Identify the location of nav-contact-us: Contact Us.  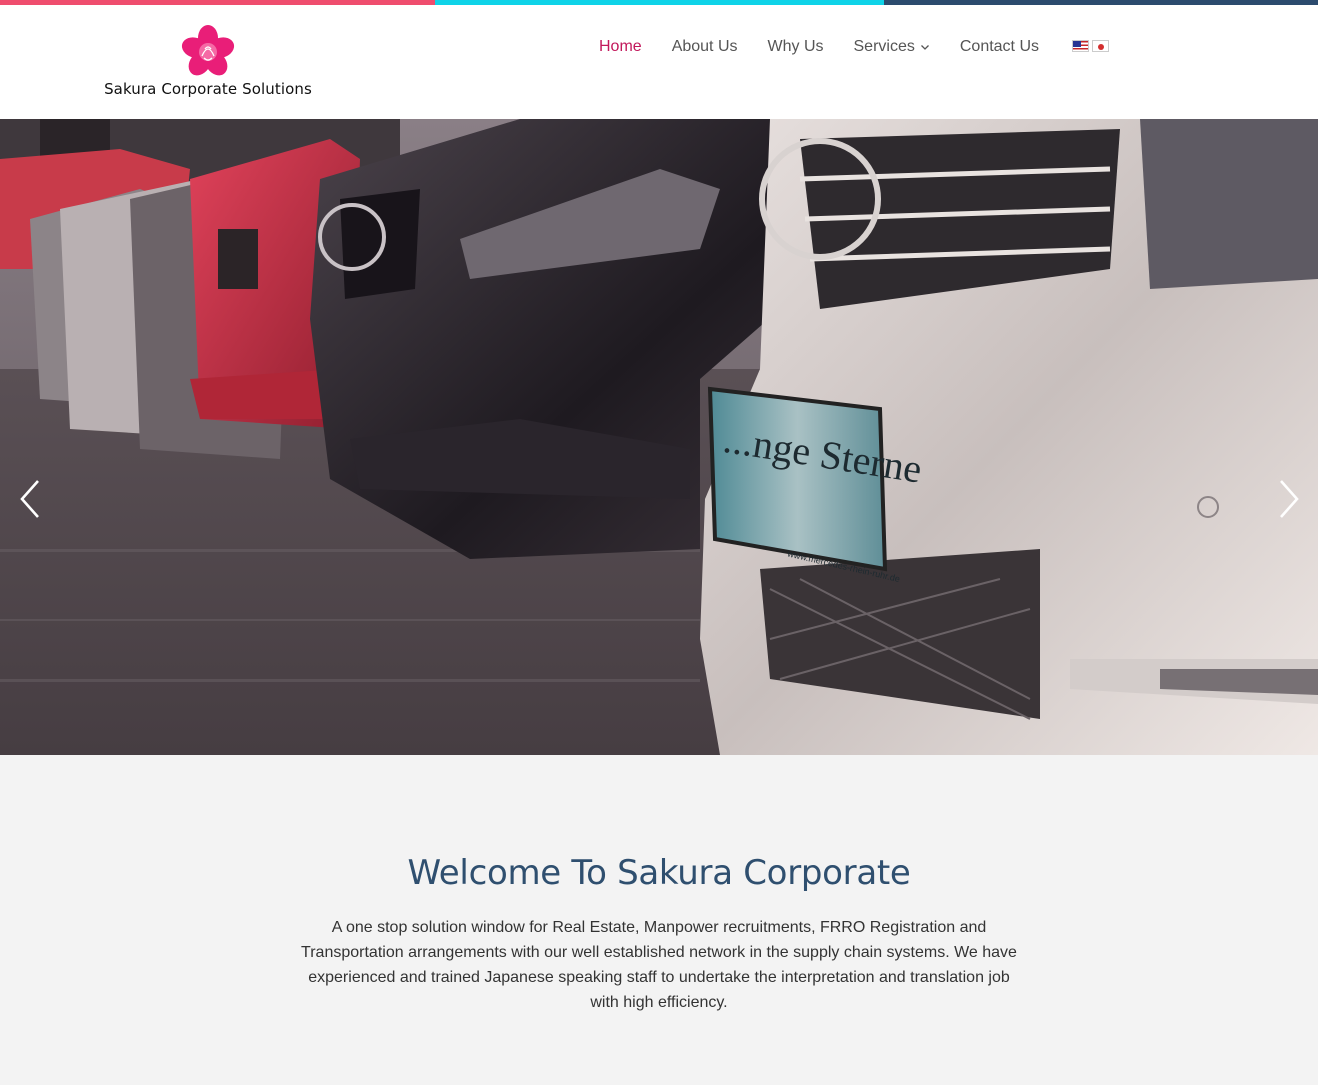
(999, 47).